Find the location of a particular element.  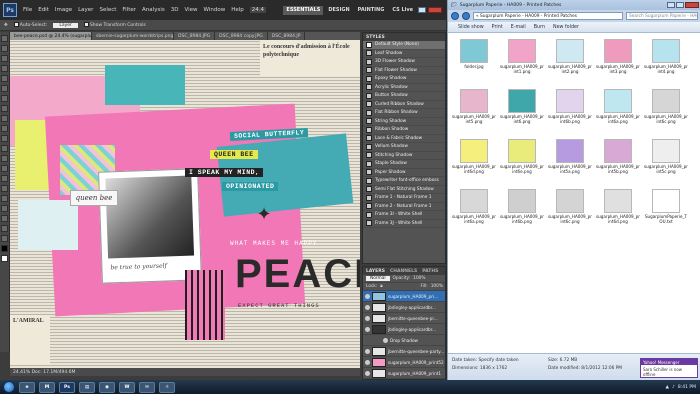

layer-row: sugarplum_HA009_print52 is located at coordinates (404, 362).